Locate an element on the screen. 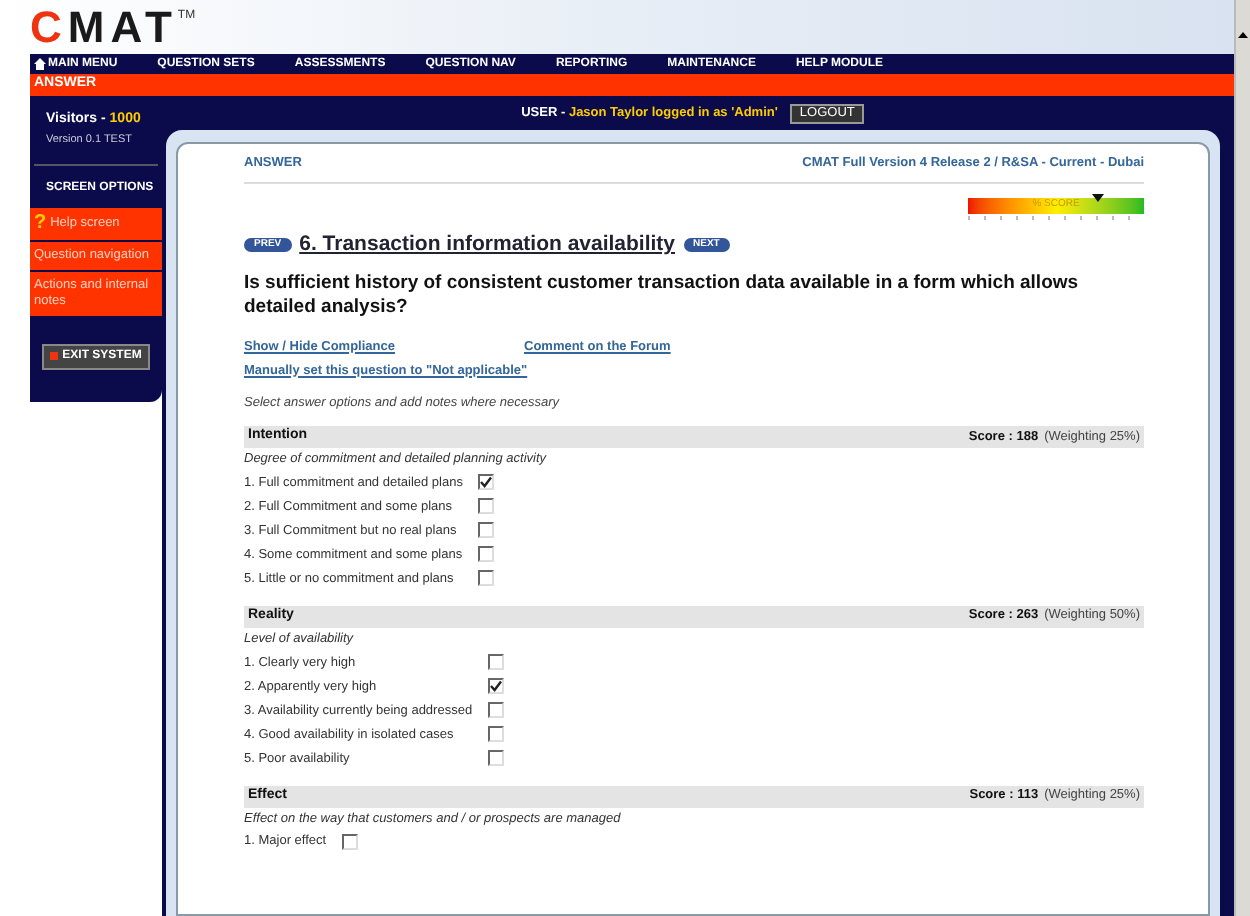 The height and width of the screenshot is (916, 1250). home-icon is located at coordinates (40, 64).